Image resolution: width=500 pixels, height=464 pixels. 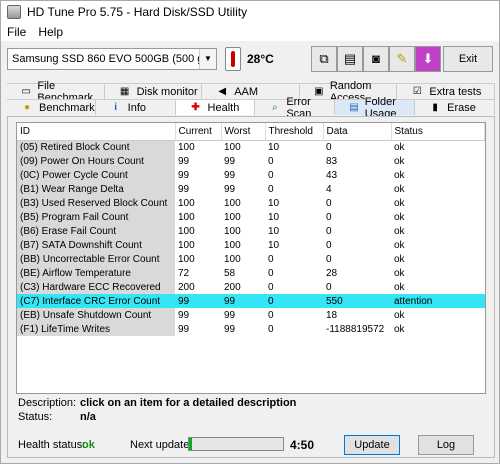 I want to click on download-icon: ⬇, so click(x=428, y=58).